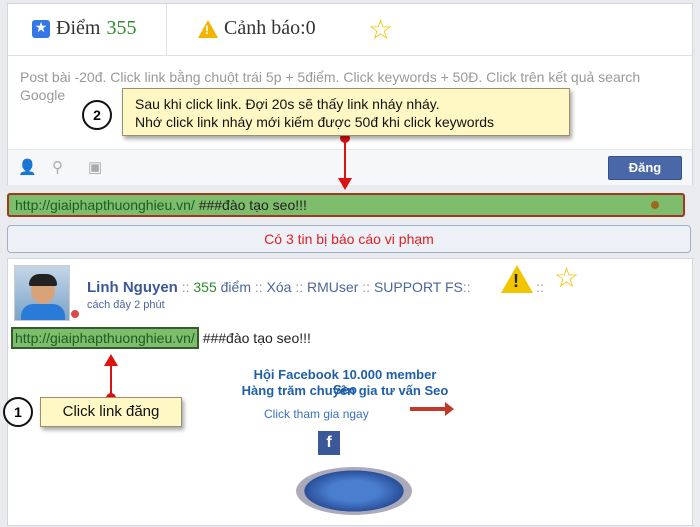  Describe the element at coordinates (517, 279) in the screenshot. I see `report-warning-icon` at that location.